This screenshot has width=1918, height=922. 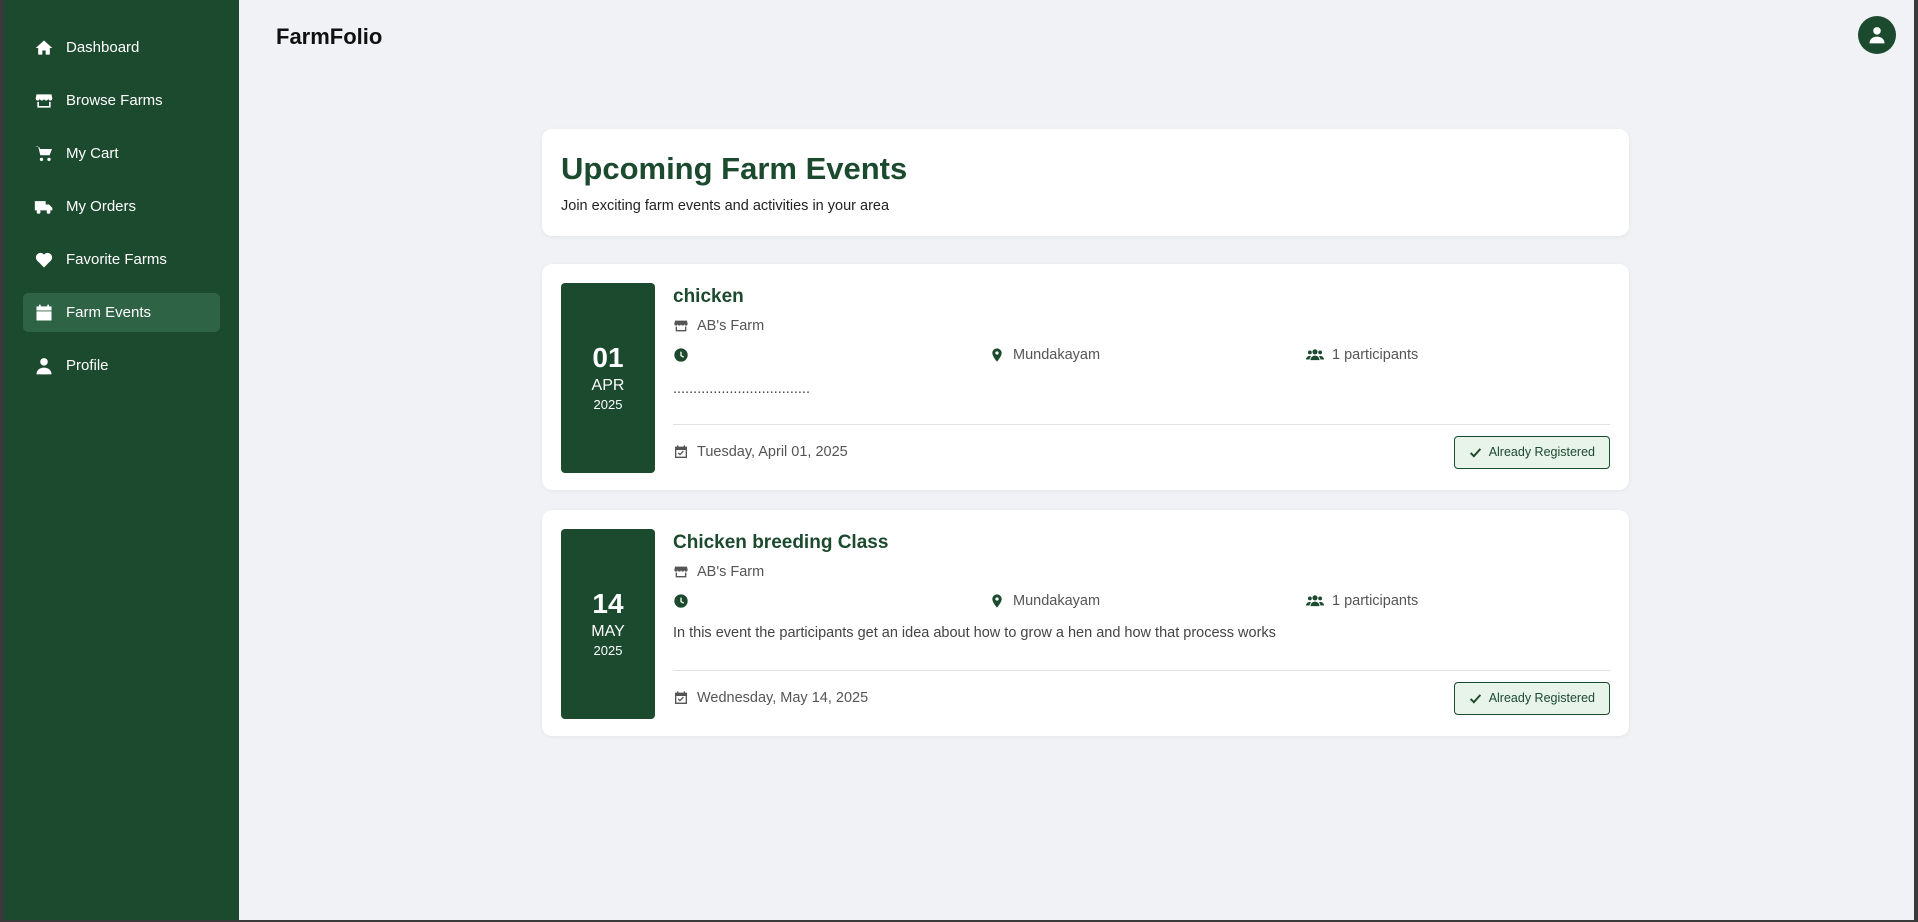 I want to click on event-date-block: 14 MAY 2025, so click(x=608, y=624).